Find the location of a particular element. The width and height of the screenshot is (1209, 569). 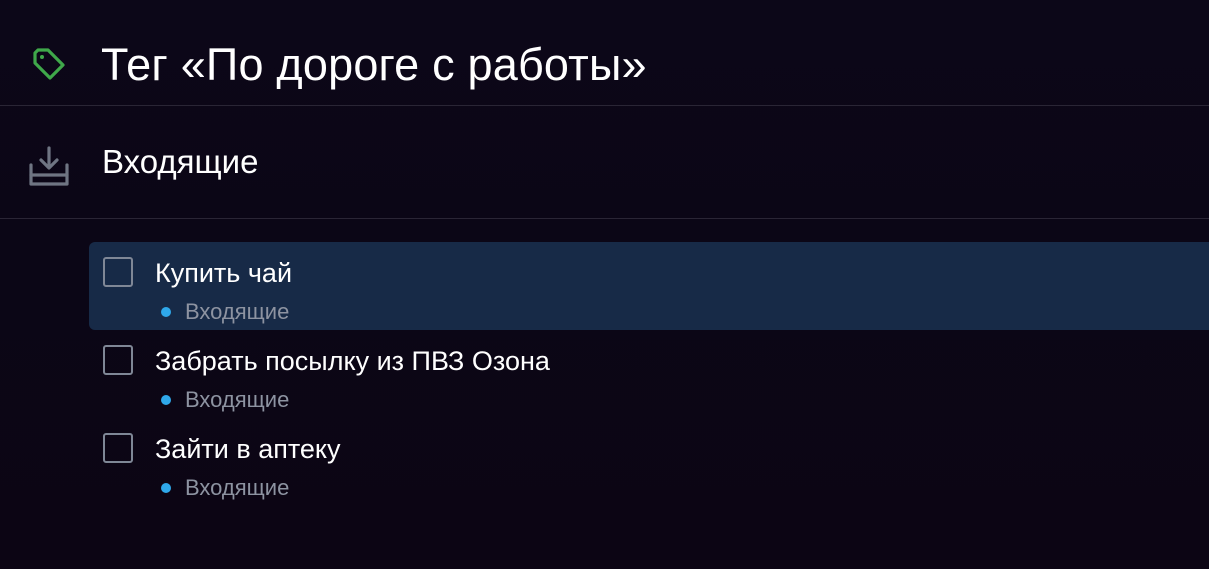

tag-icon is located at coordinates (49, 64).